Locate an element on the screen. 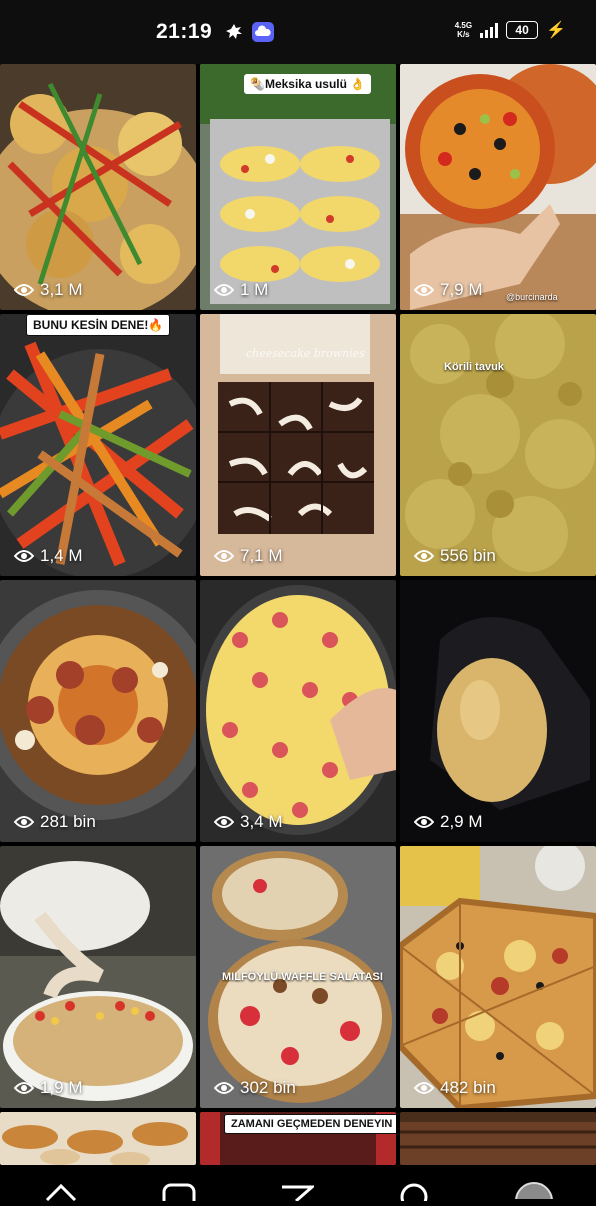 This screenshot has width=596, height=1206. view-count: 1,9 M is located at coordinates (48, 1088).